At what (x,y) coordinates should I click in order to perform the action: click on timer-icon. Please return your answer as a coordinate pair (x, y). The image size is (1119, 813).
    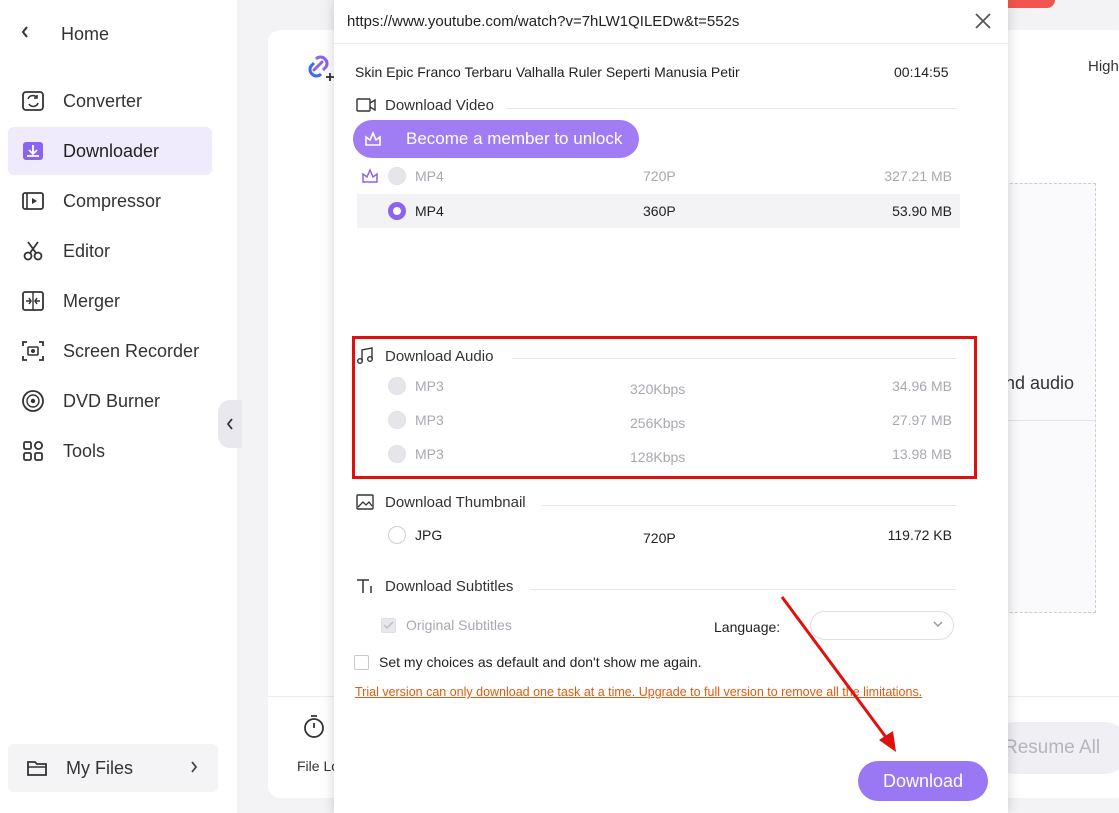
    Looking at the image, I should click on (314, 728).